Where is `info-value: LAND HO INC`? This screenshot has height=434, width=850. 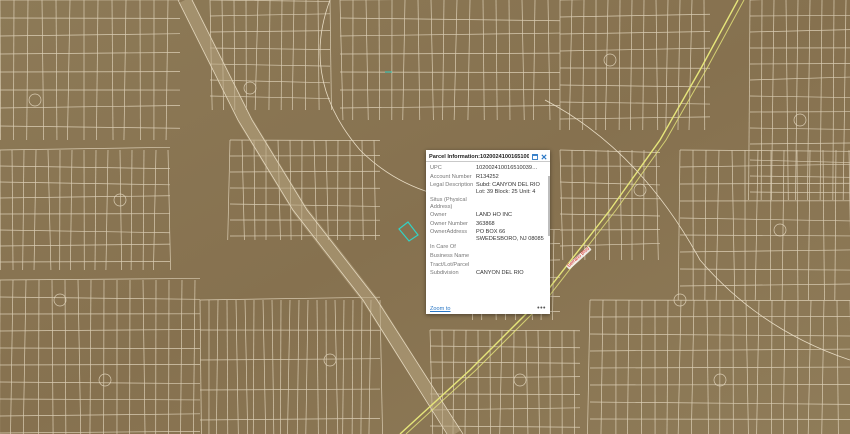 info-value: LAND HO INC is located at coordinates (494, 215).